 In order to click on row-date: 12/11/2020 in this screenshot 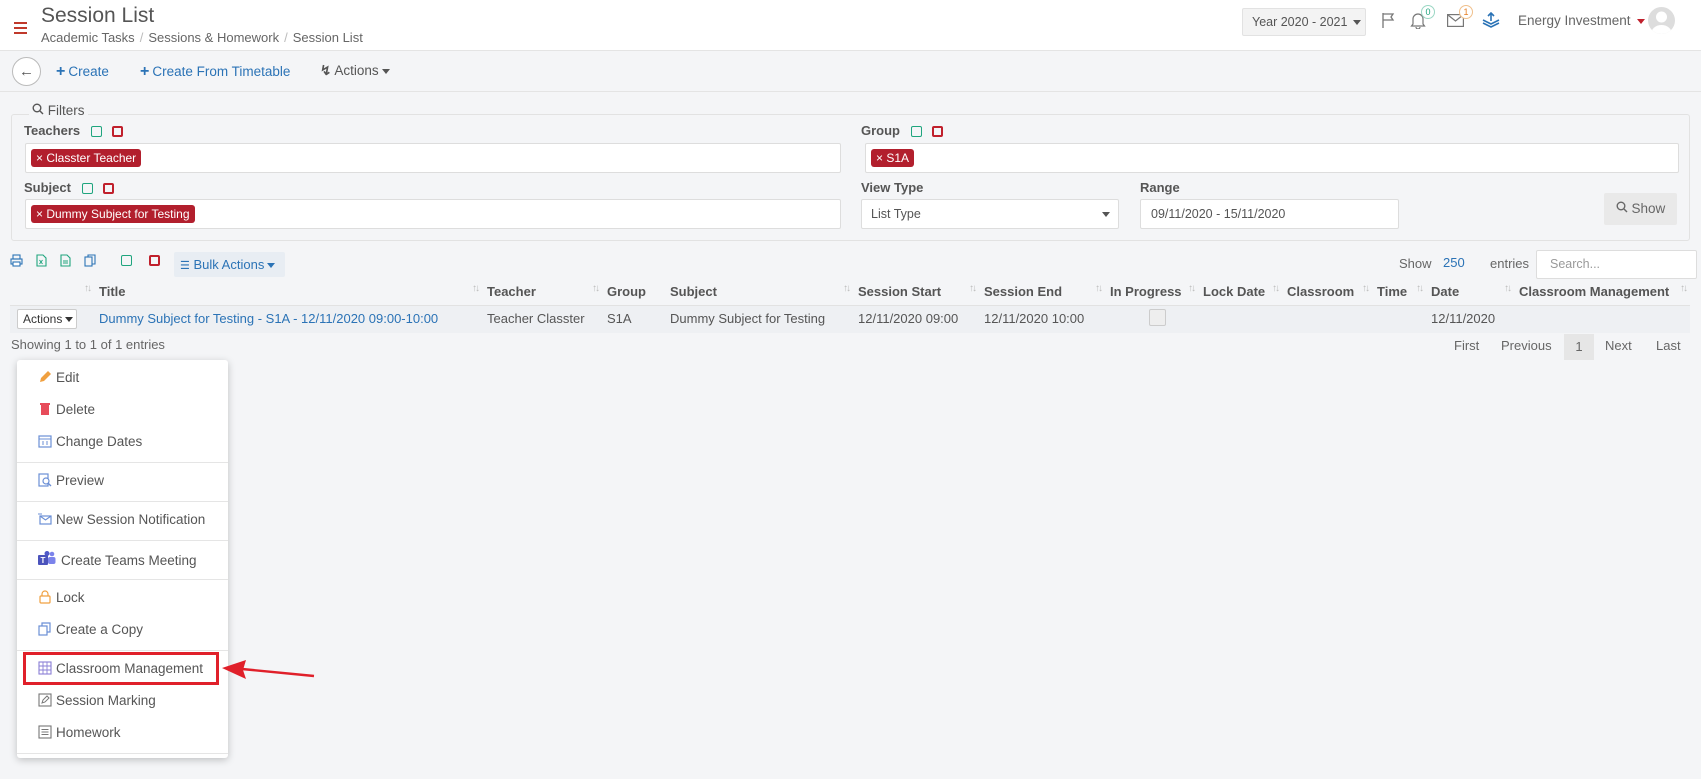, I will do `click(1463, 318)`.